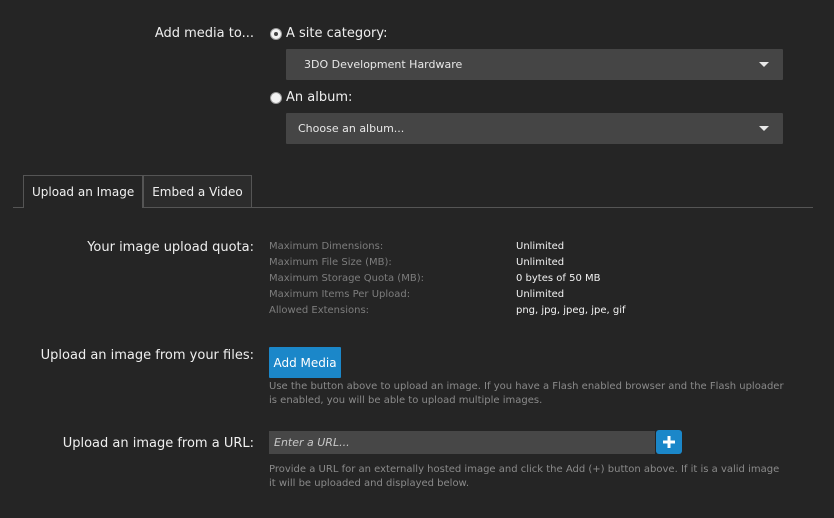 The image size is (834, 518). I want to click on quota-max-dimensions-label: Maximum Dimensions:, so click(326, 246).